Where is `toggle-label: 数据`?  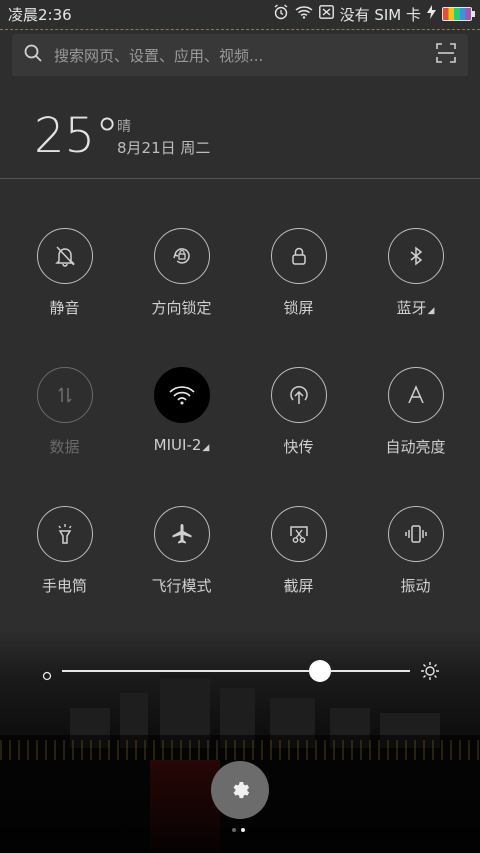 toggle-label: 数据 is located at coordinates (64, 447).